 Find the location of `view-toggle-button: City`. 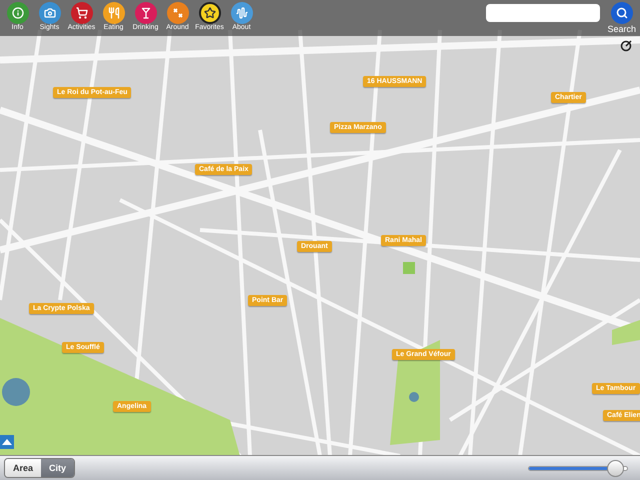

view-toggle-button: City is located at coordinates (57, 468).